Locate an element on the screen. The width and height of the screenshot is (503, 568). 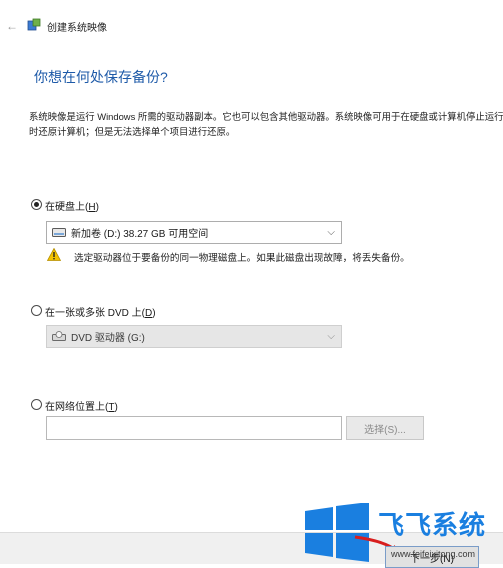
dvd-drive-icon is located at coordinates (59, 336).